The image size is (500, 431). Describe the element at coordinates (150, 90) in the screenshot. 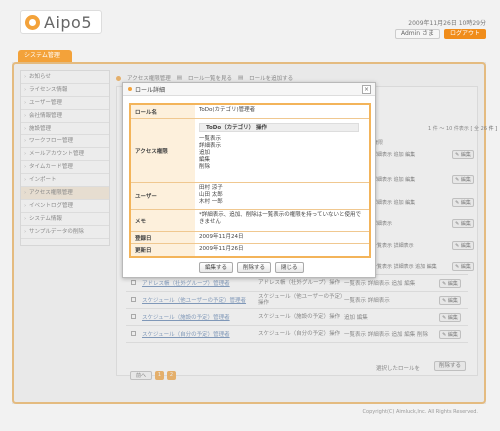

I see `dialog-title: ロール詳細` at that location.